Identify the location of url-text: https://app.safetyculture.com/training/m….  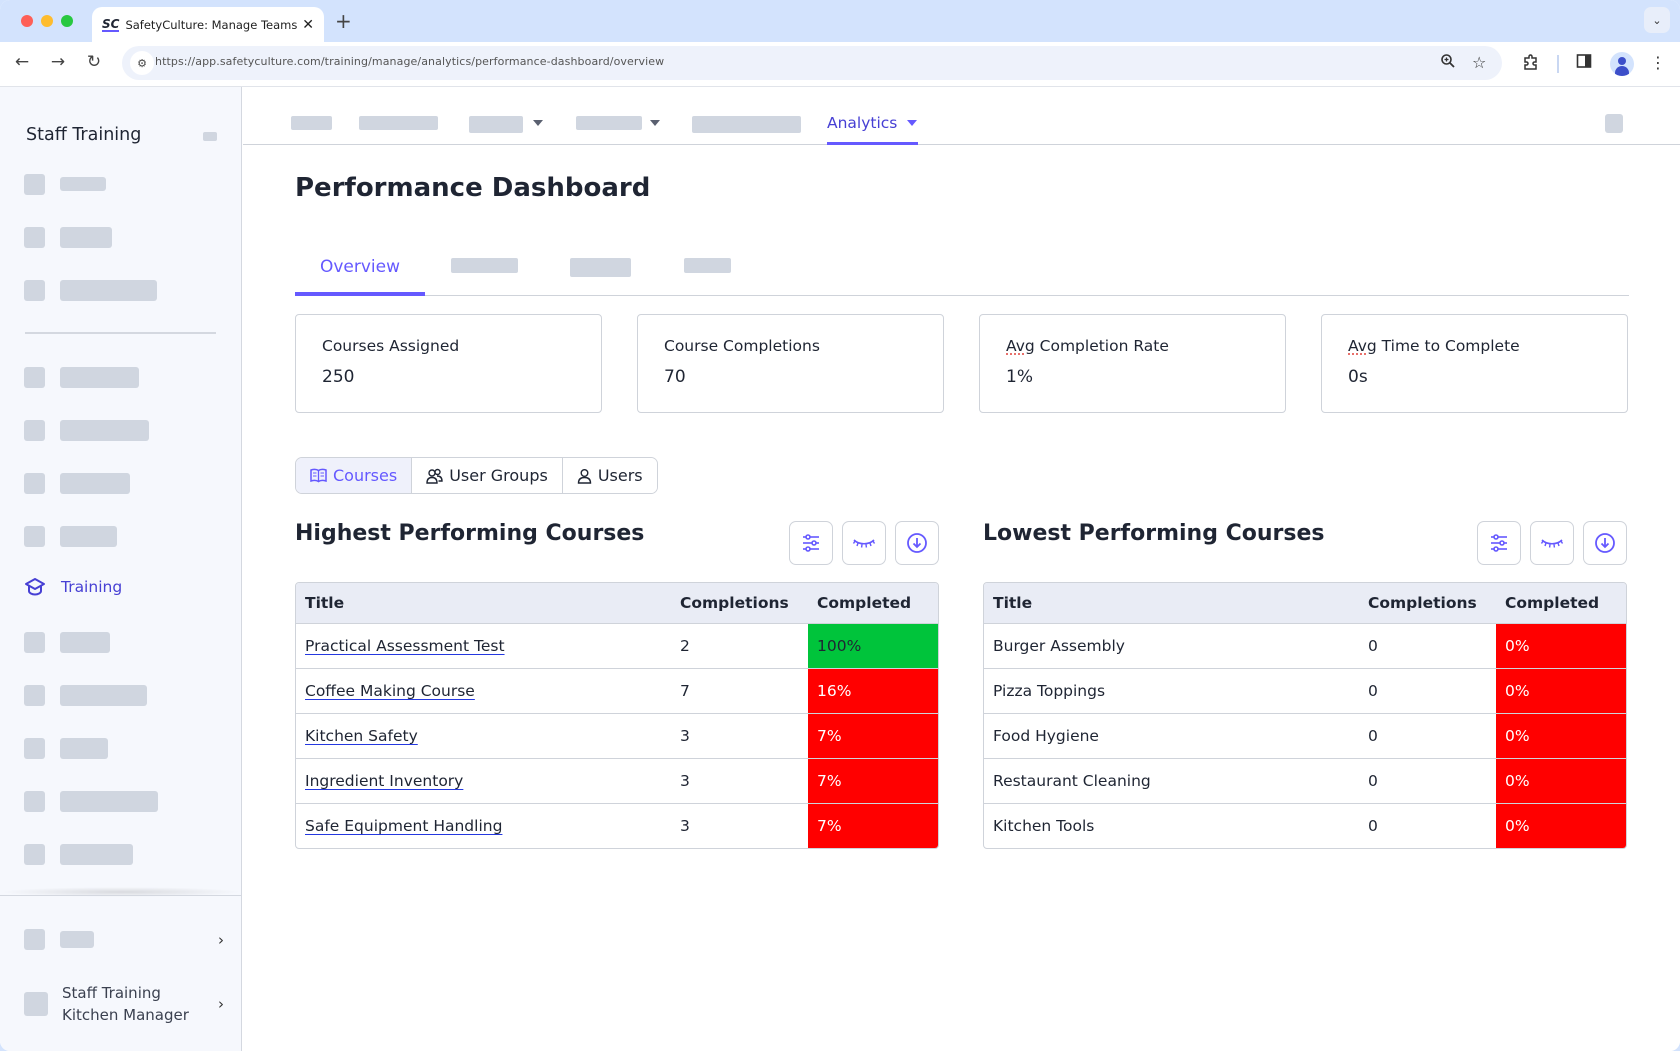
(409, 61).